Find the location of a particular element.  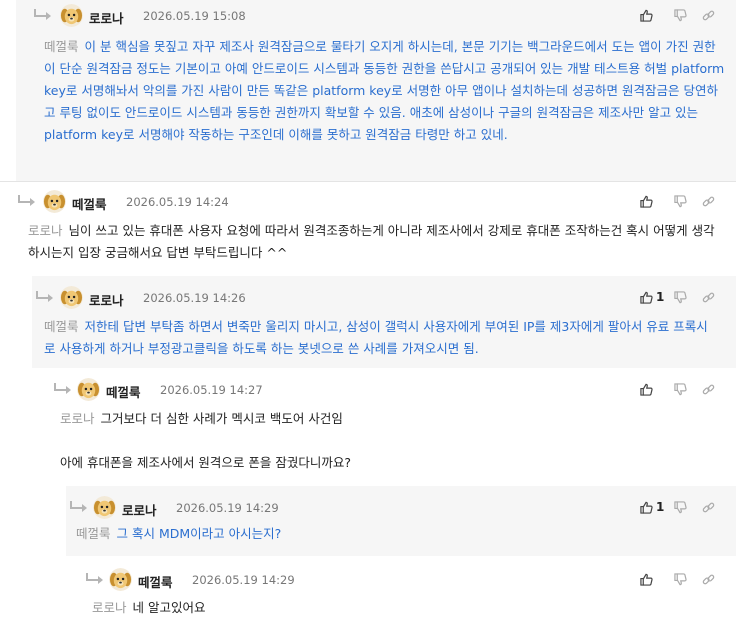

comment-text: 그거보다 더 심한 사례가 멕시코 백도어 사건임 is located at coordinates (221, 418).